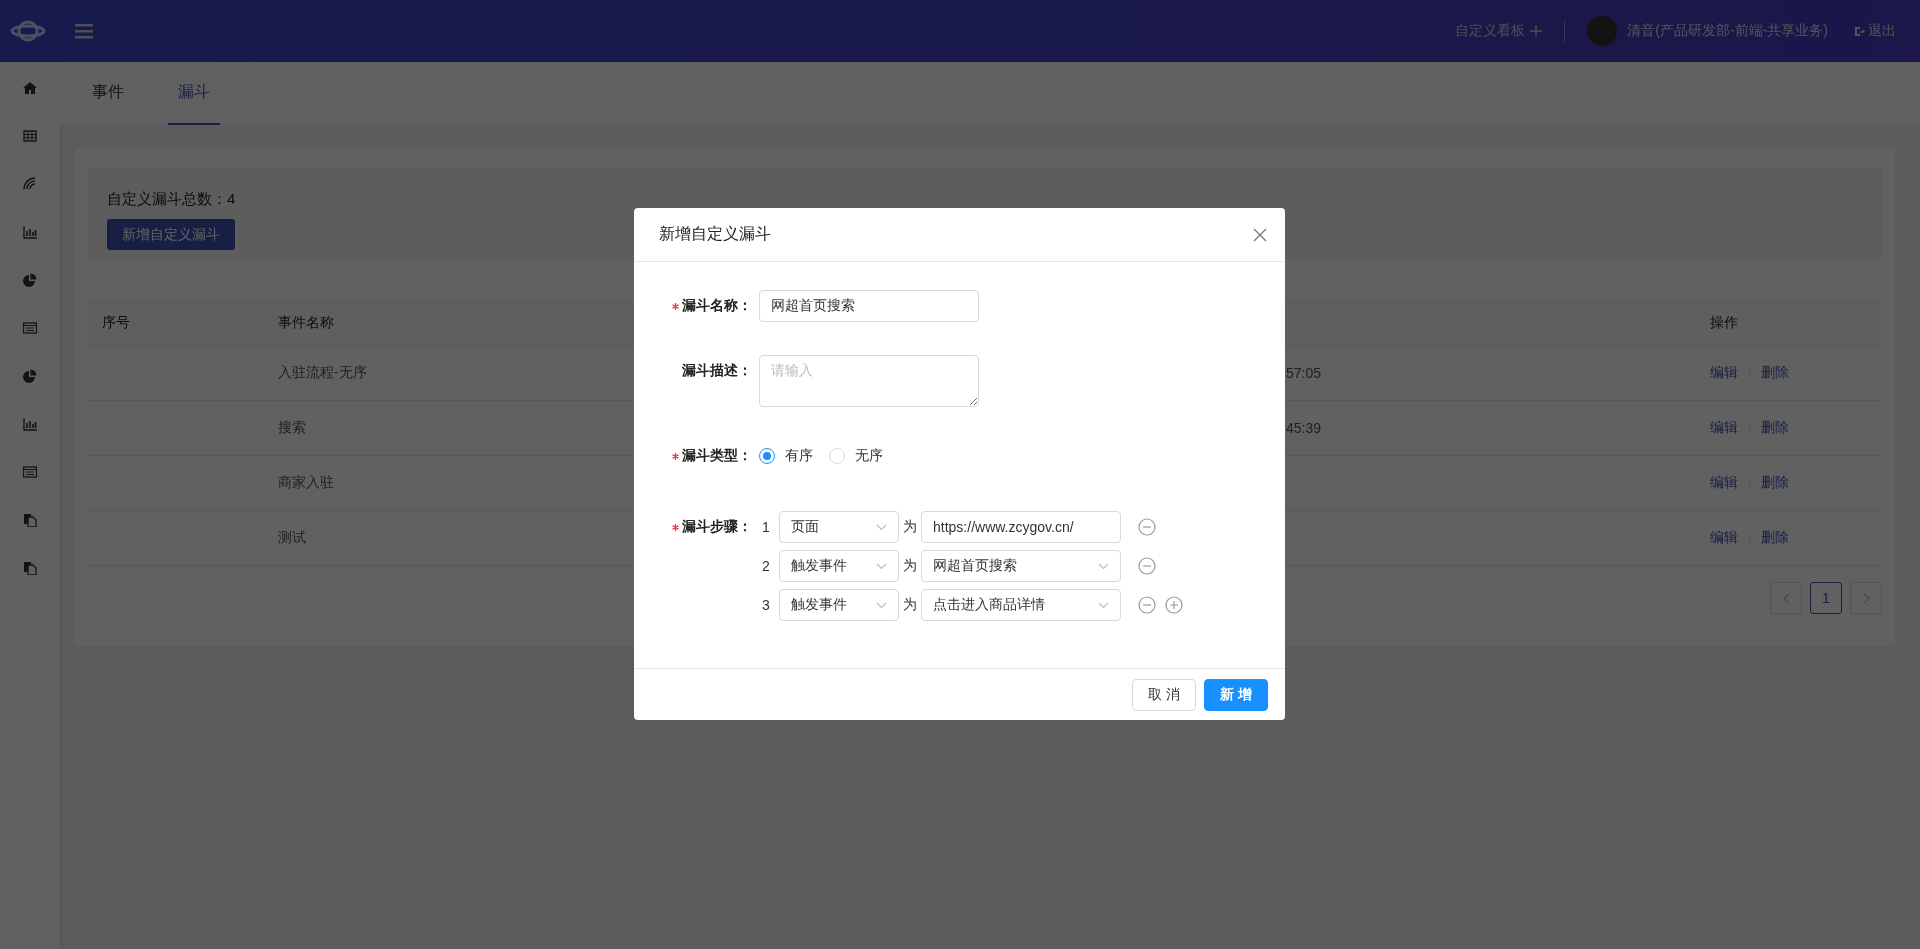  Describe the element at coordinates (305, 483) in the screenshot. I see `table-cell-text: 商家入驻` at that location.